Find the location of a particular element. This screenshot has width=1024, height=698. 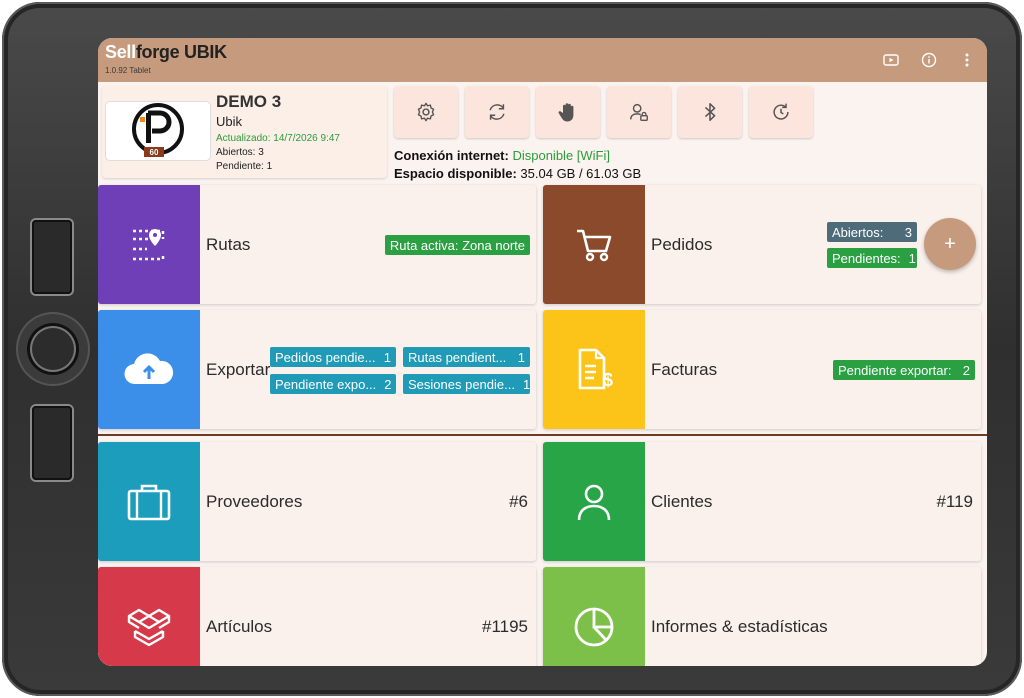

app-bar: Sellforge UBIK 1.0.92 Tablet is located at coordinates (542, 60).